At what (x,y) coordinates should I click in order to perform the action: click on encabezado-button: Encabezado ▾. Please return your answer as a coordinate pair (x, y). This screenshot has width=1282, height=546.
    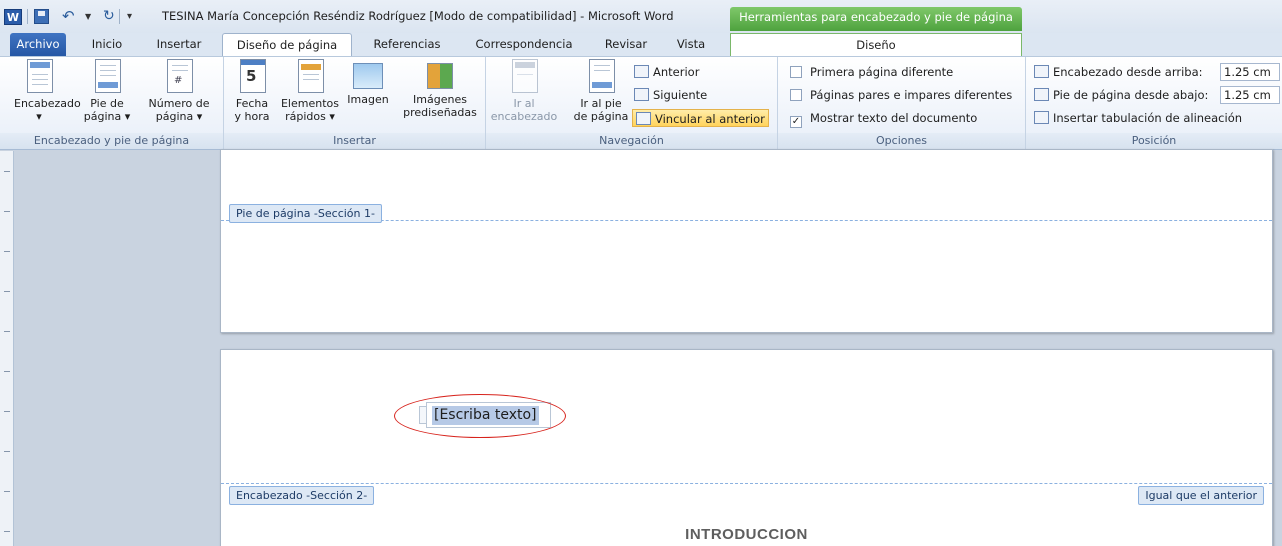
    Looking at the image, I should click on (47, 91).